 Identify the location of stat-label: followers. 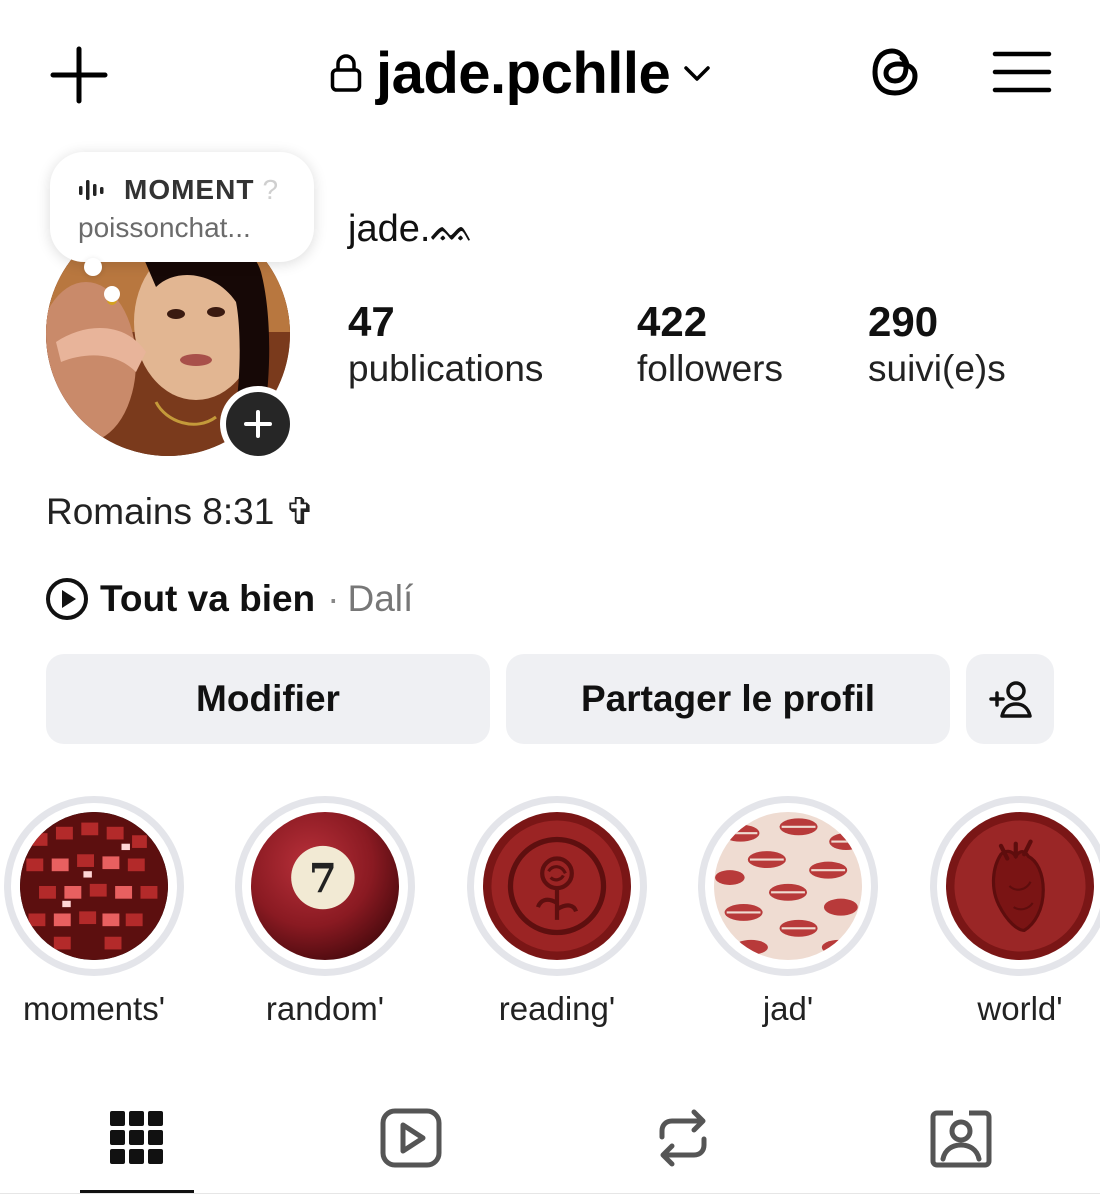
(710, 368).